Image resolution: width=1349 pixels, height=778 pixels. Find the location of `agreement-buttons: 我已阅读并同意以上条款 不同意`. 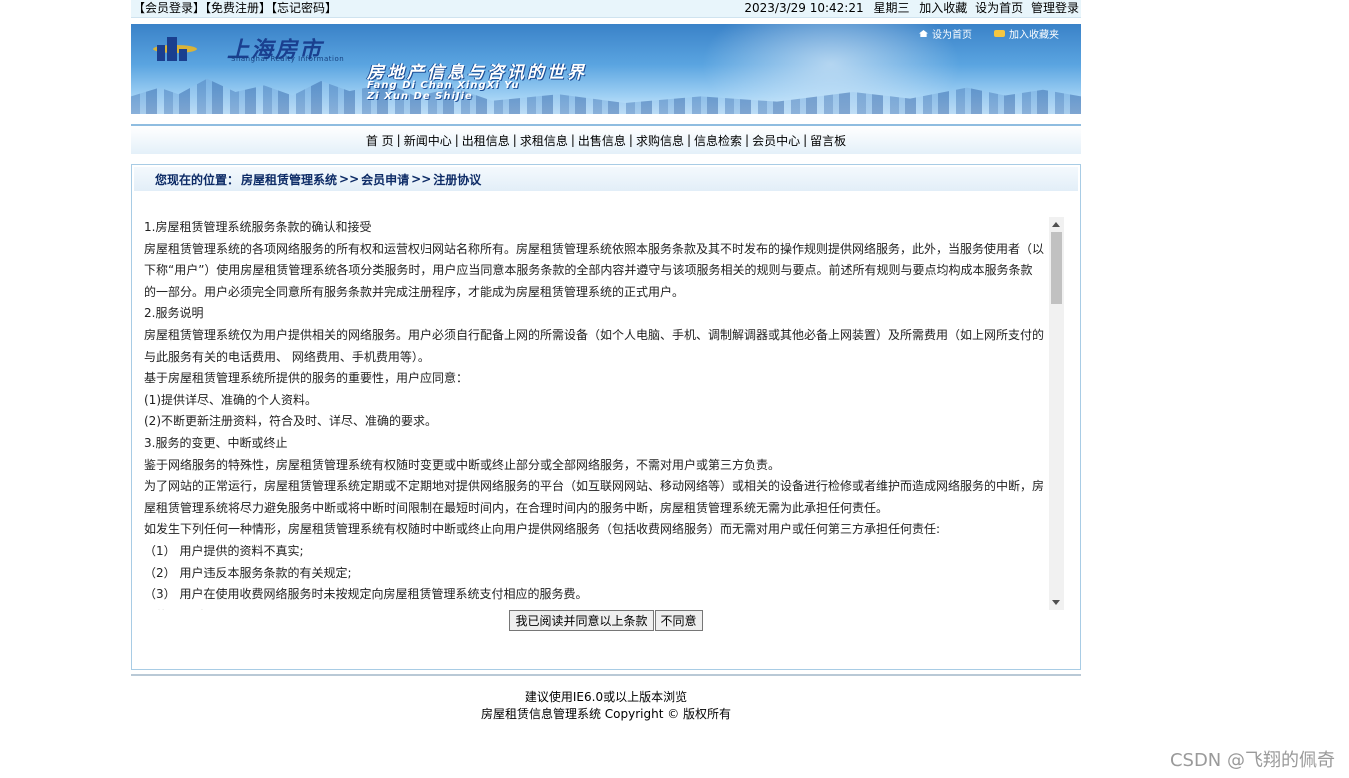

agreement-buttons: 我已阅读并同意以上条款 不同意 is located at coordinates (606, 620).